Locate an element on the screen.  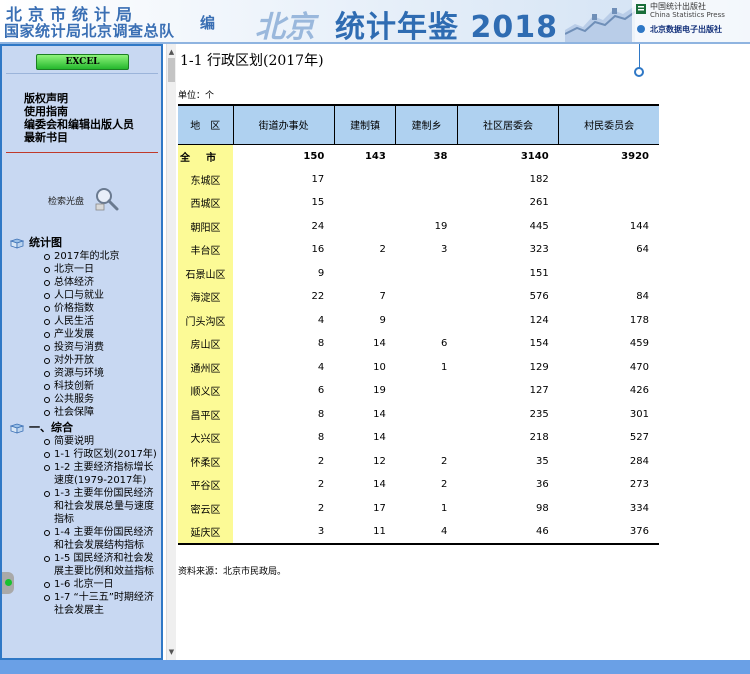
value-cell: 182 is located at coordinates (539, 179).